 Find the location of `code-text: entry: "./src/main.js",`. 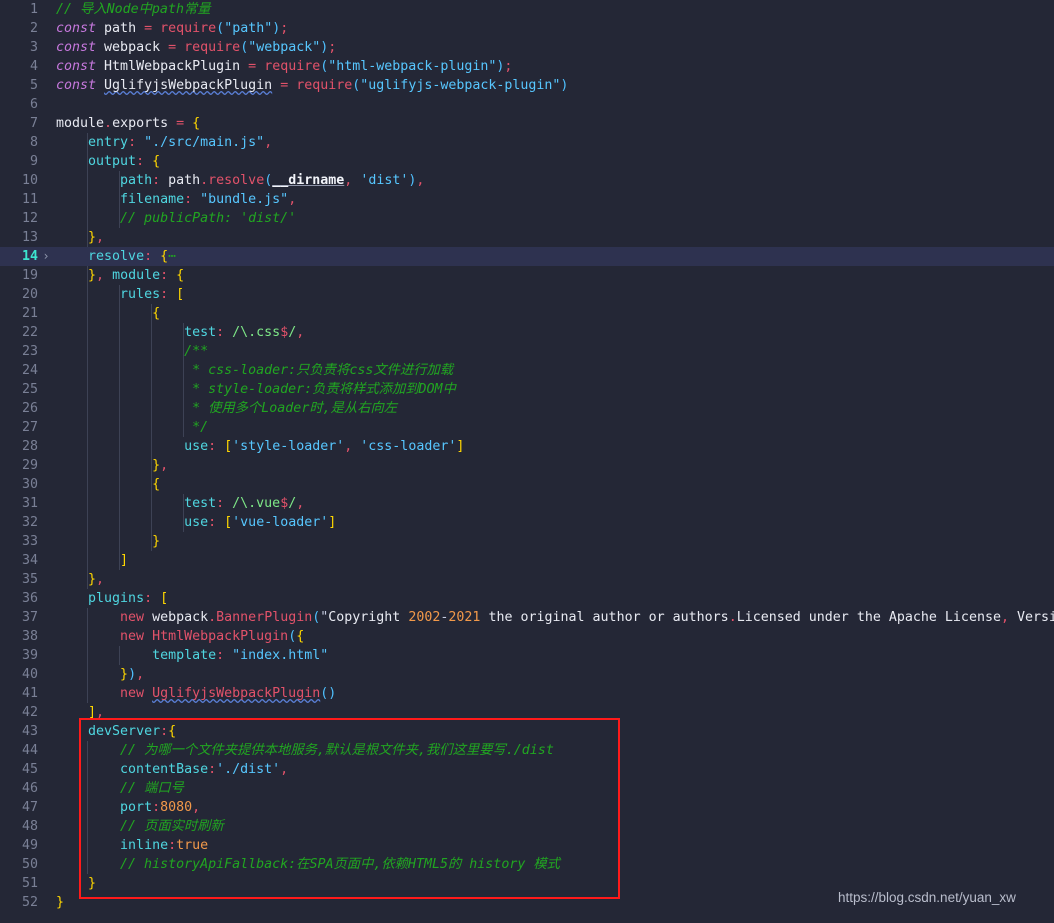

code-text: entry: "./src/main.js", is located at coordinates (164, 142).